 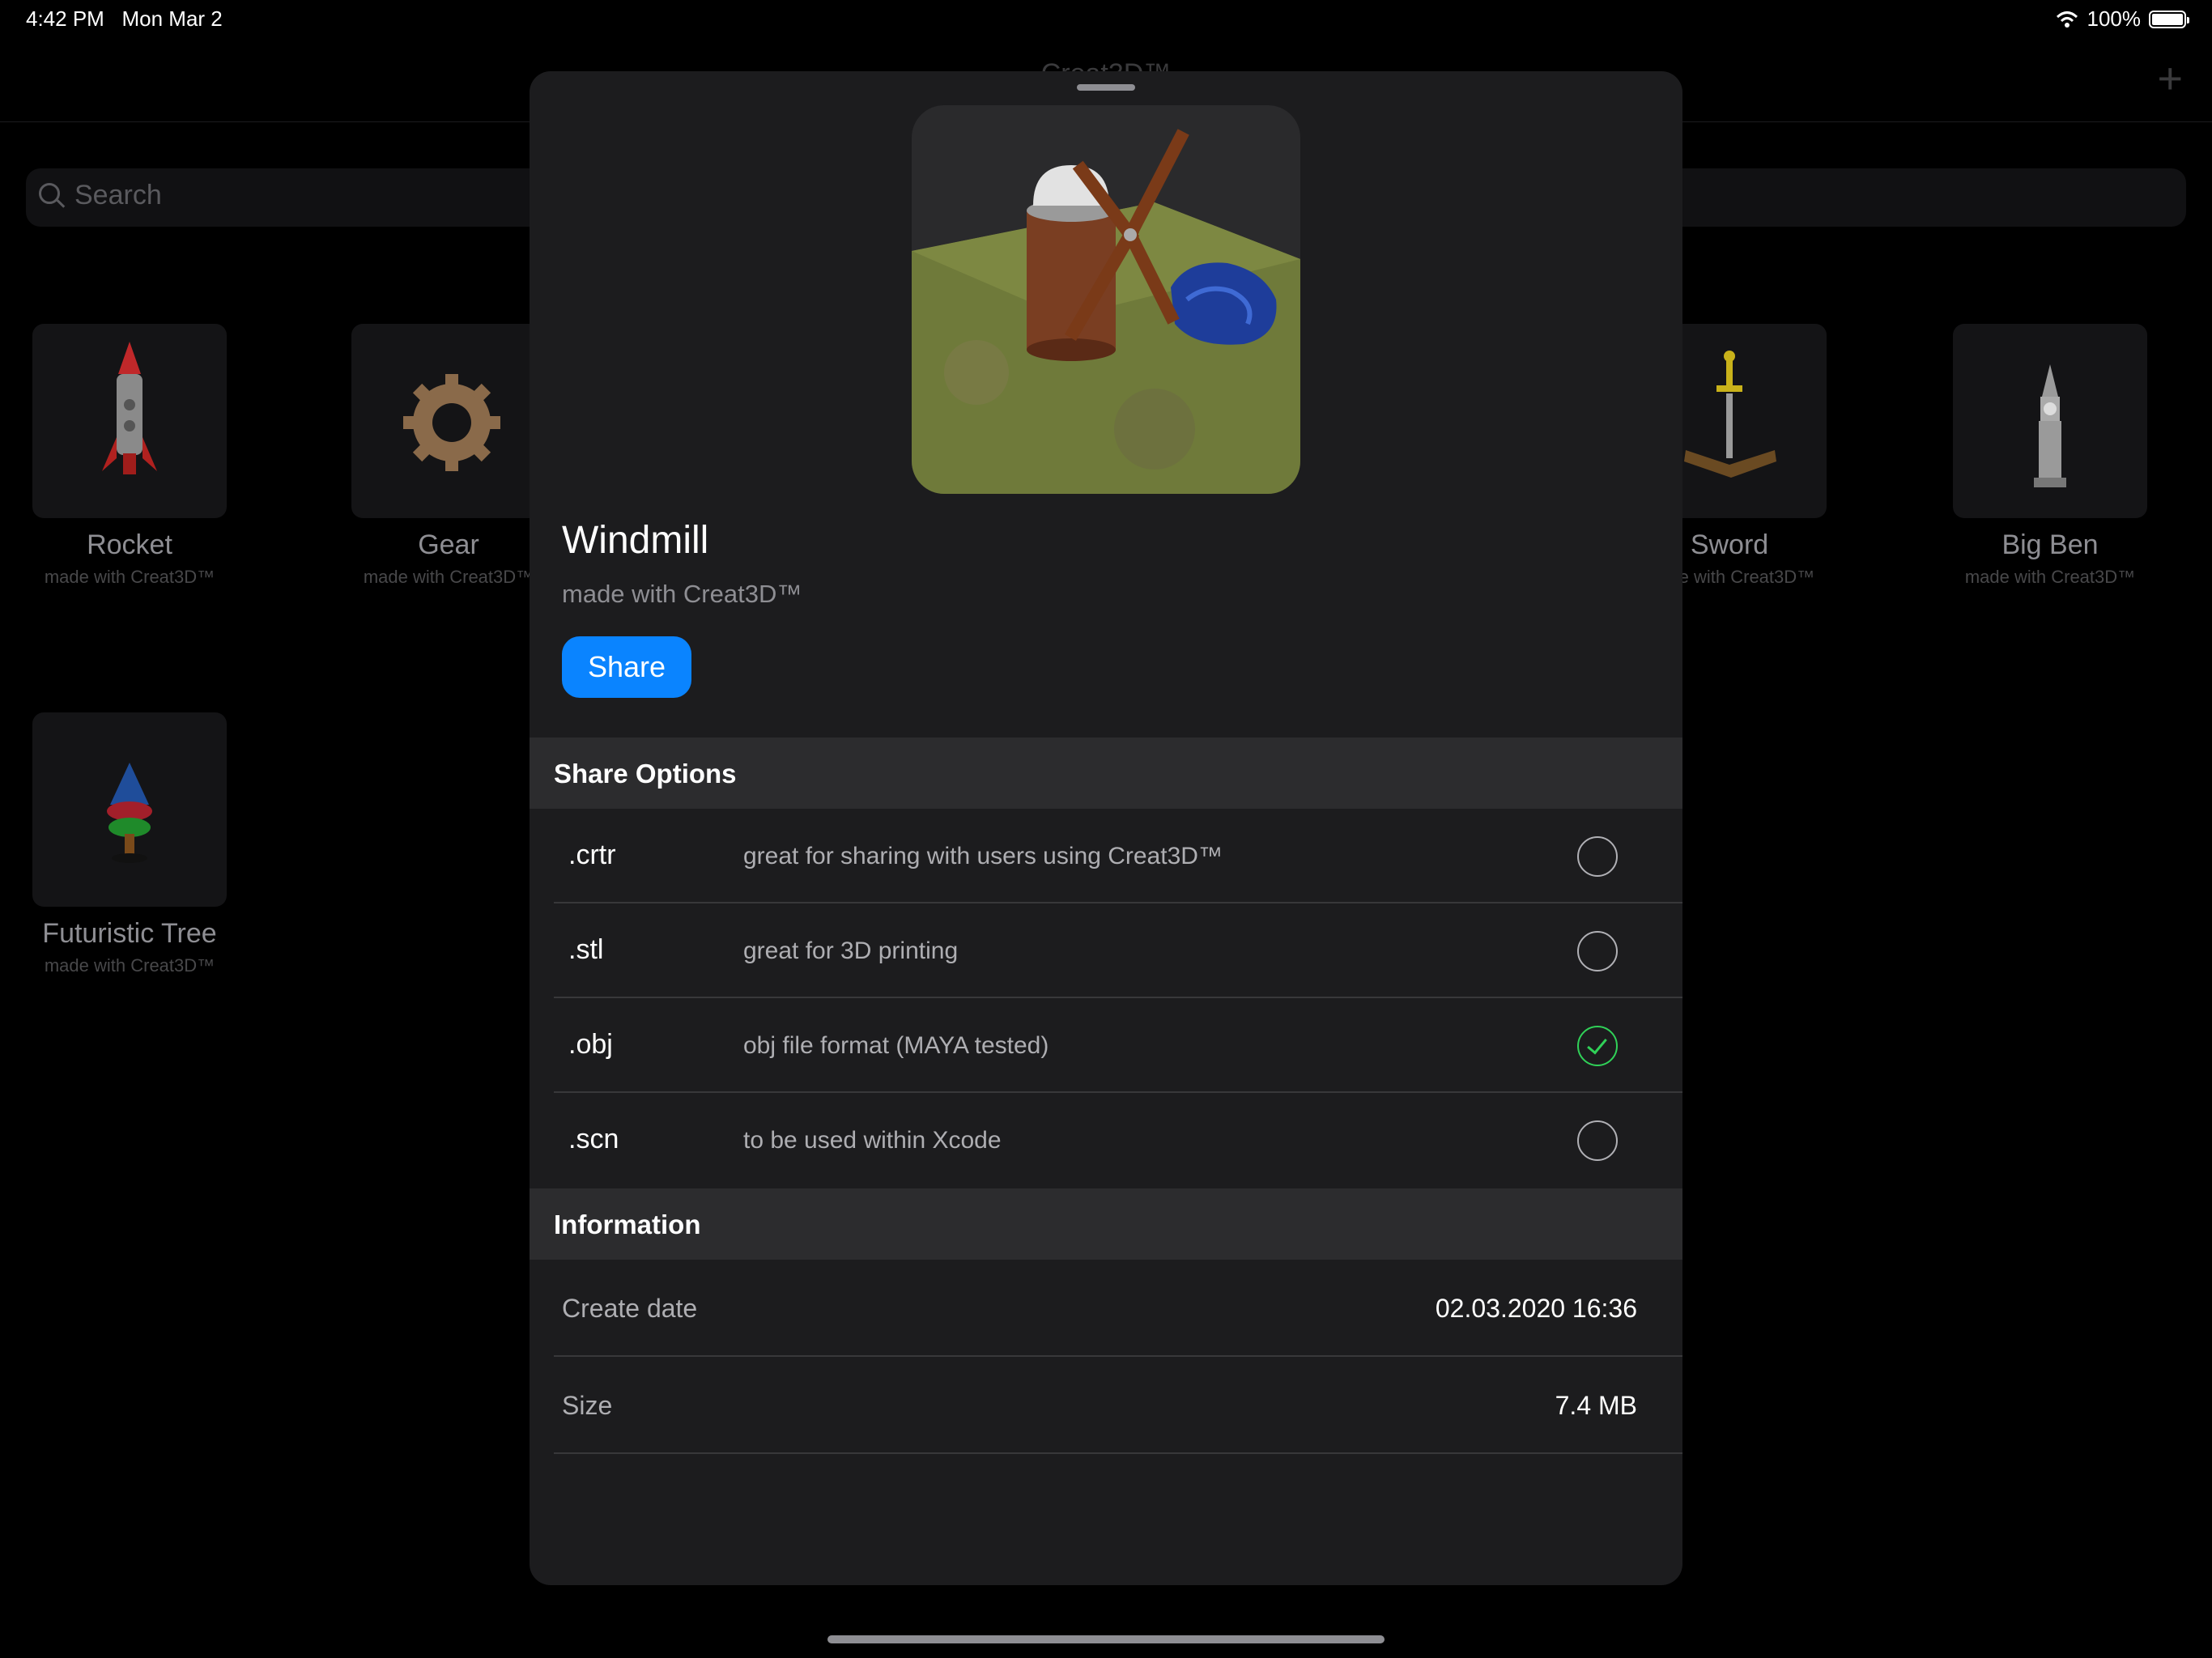 I want to click on battery-percent: 100%, so click(x=2115, y=18).